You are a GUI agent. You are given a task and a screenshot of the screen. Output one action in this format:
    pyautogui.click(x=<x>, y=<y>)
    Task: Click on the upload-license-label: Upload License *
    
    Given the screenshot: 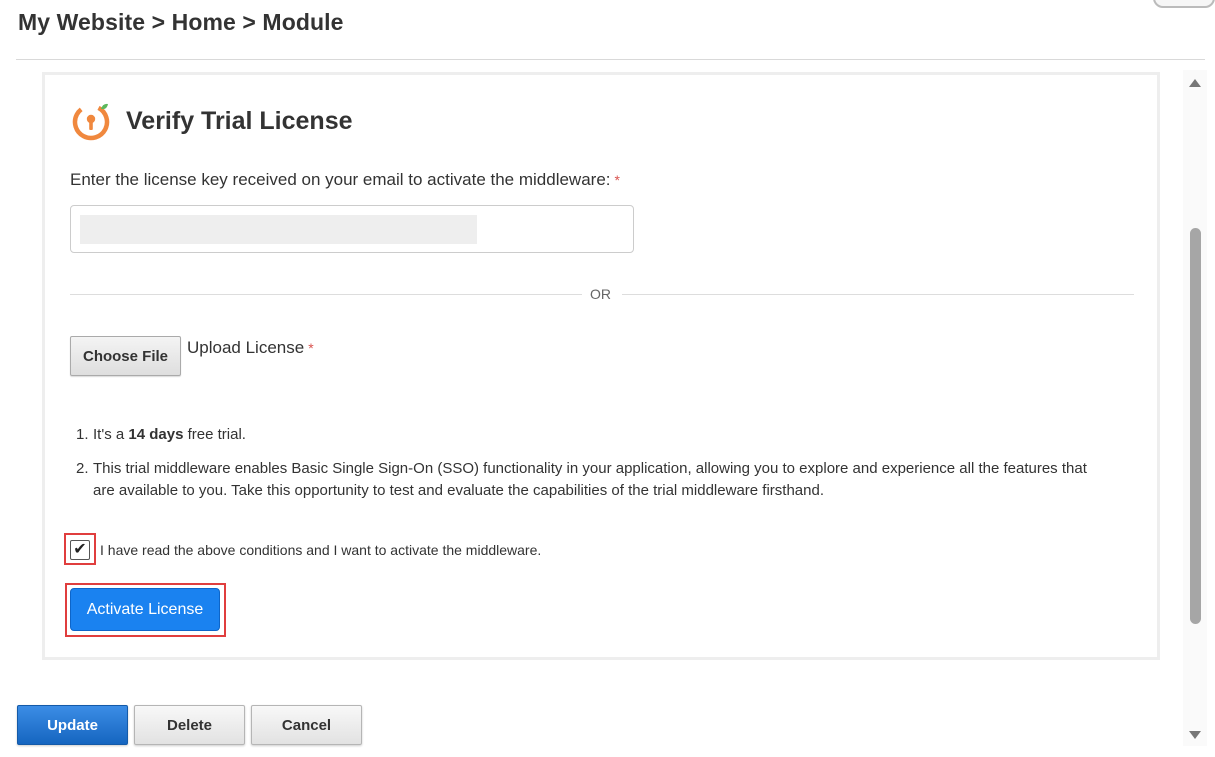 What is the action you would take?
    pyautogui.click(x=250, y=348)
    